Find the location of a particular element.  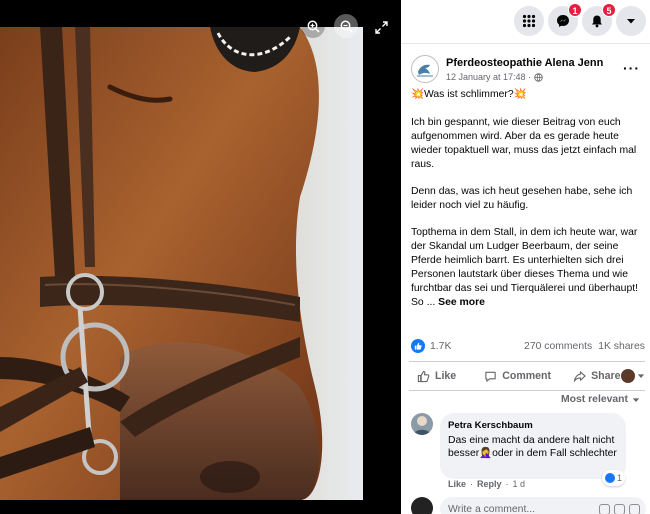

comment-label: Comment is located at coordinates (527, 376).